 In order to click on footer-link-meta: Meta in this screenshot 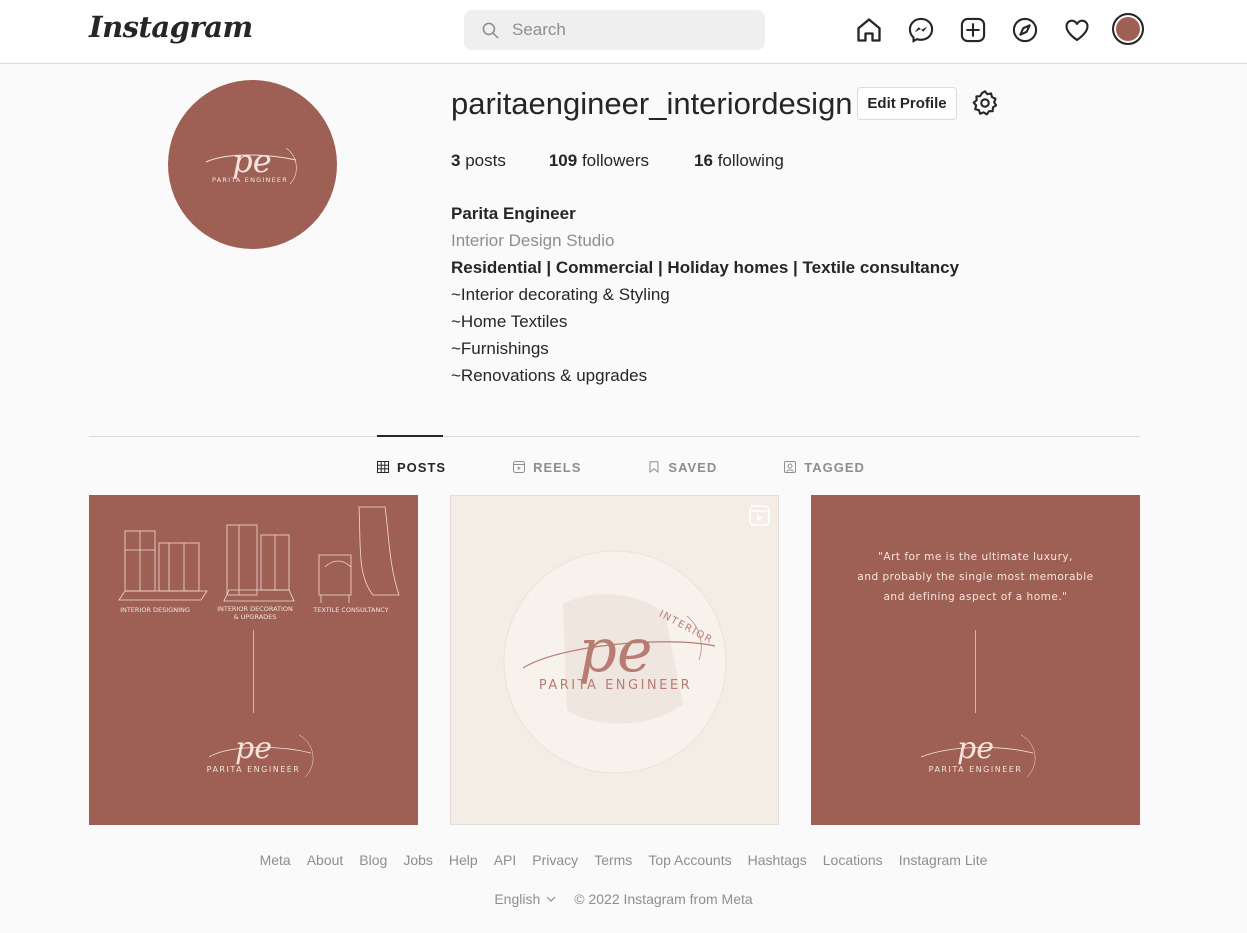, I will do `click(275, 860)`.